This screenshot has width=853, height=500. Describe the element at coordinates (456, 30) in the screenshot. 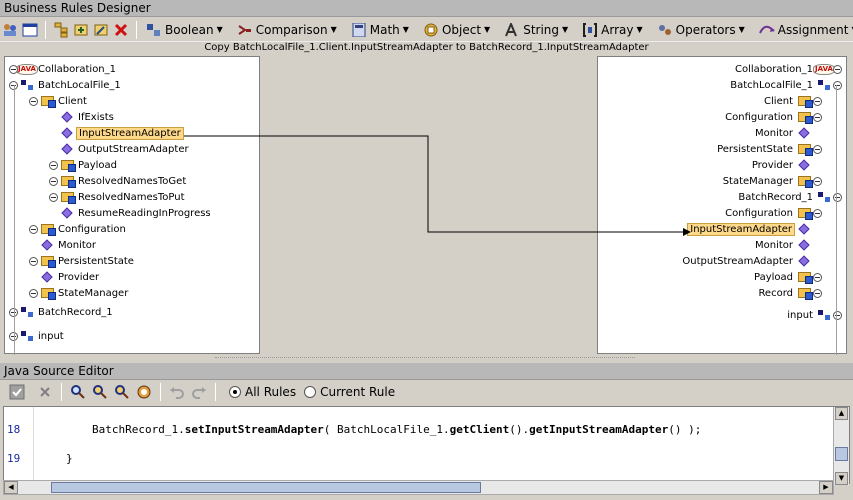

I see `object-menu: Object ▼` at that location.